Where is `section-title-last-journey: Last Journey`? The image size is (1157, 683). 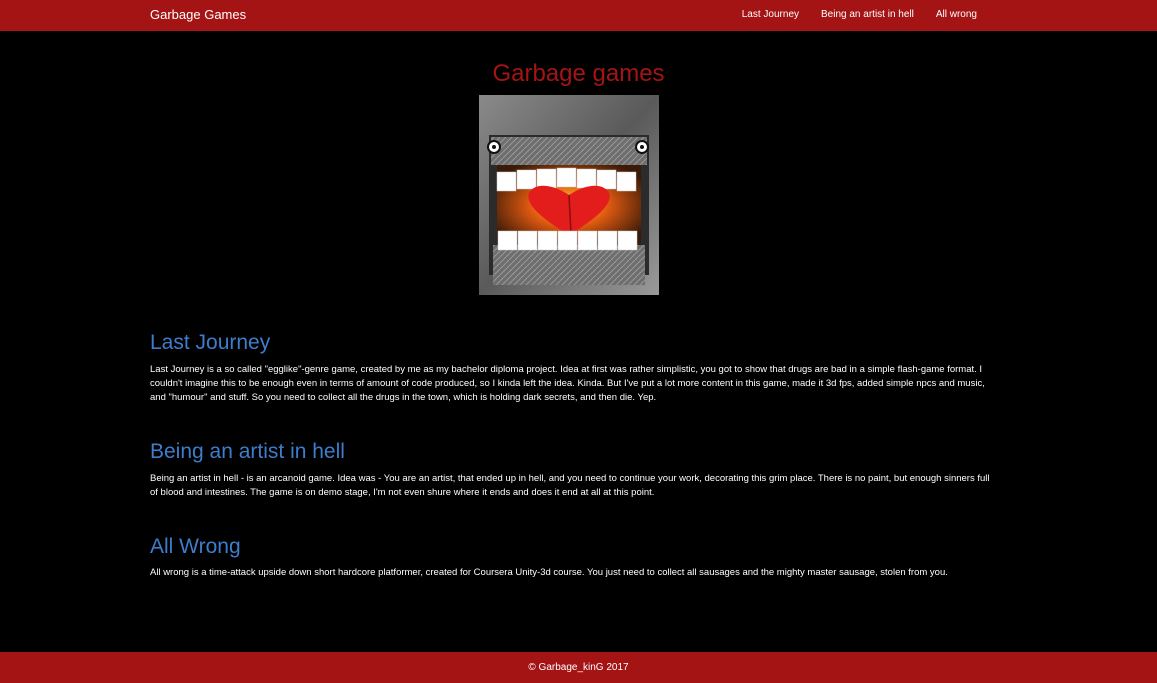
section-title-last-journey: Last Journey is located at coordinates (210, 342).